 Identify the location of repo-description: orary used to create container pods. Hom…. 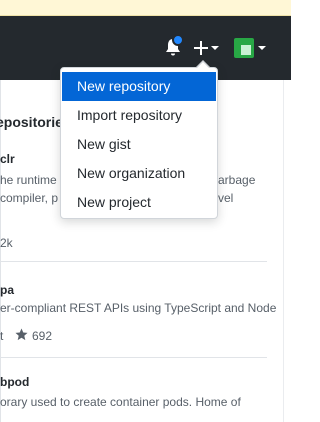
(120, 402).